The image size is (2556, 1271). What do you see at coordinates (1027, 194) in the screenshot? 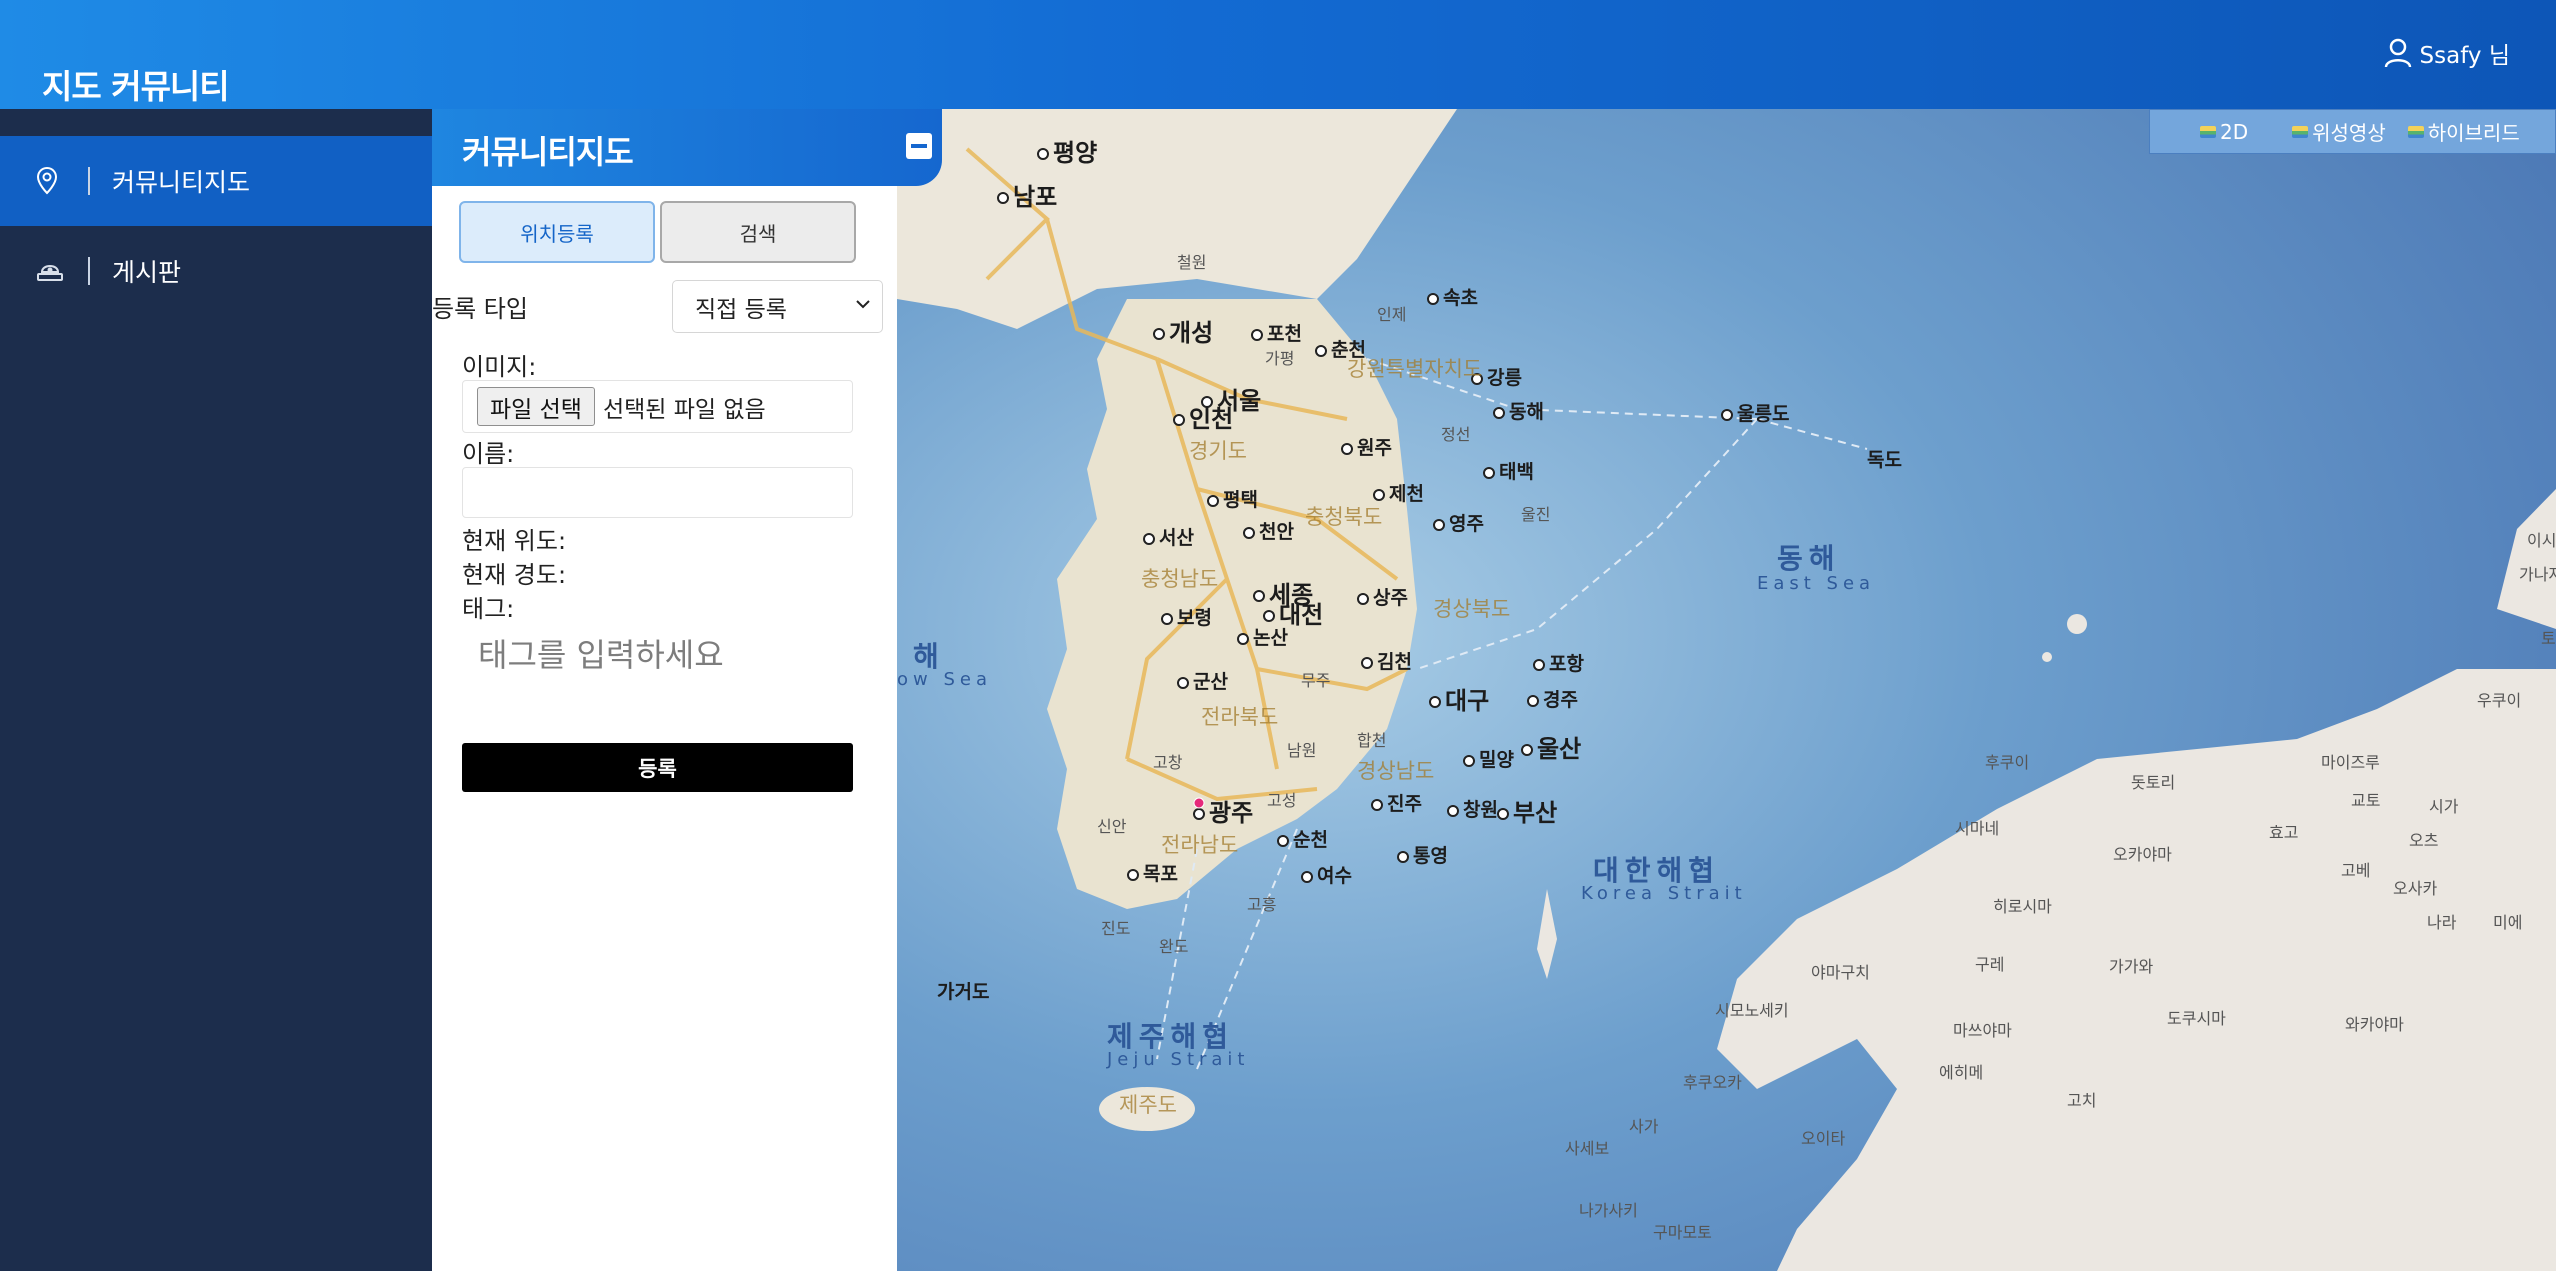
I see `map-city-nampo: 남포` at bounding box center [1027, 194].